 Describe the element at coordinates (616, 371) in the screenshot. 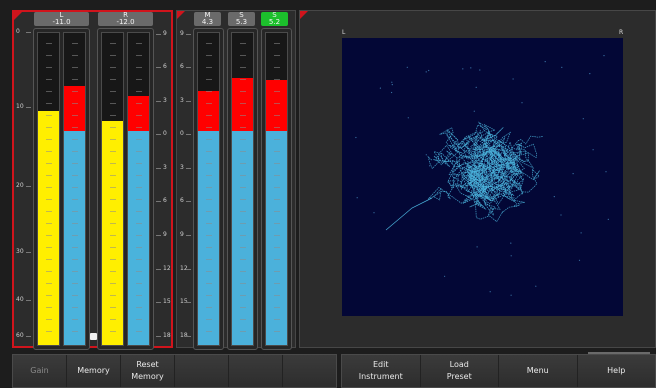

I see `help-button: Help` at that location.